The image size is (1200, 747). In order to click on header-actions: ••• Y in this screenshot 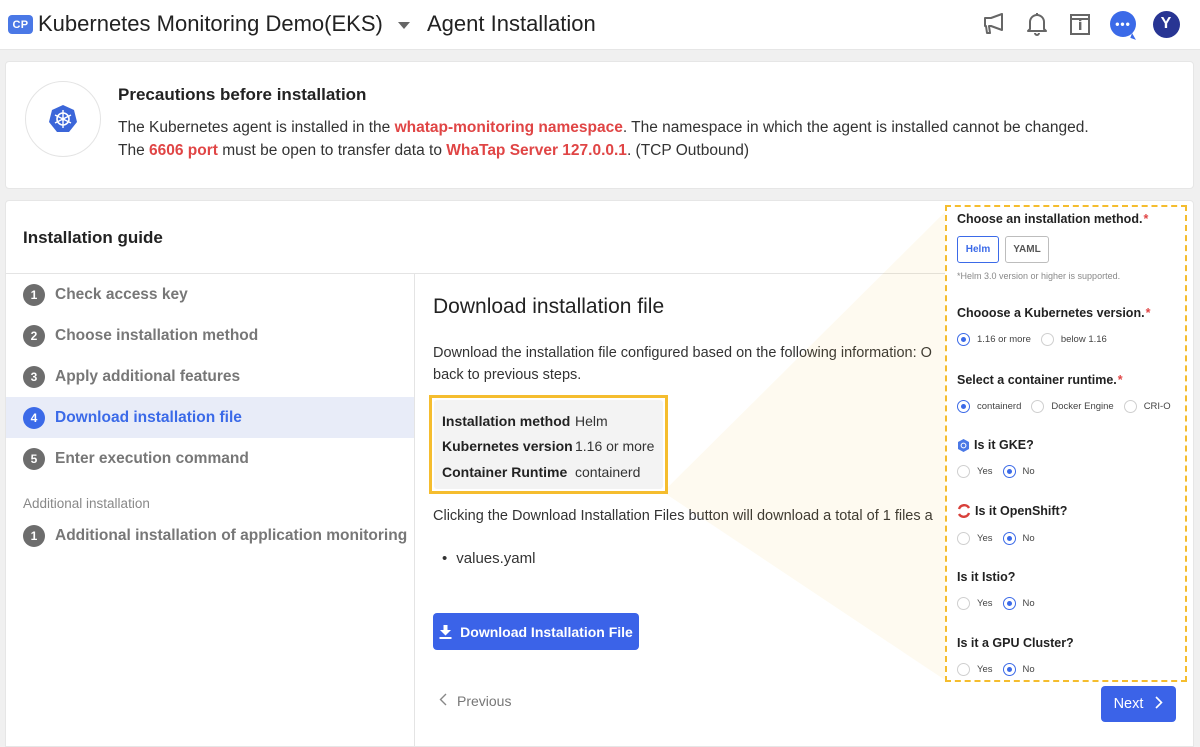, I will do `click(1080, 24)`.